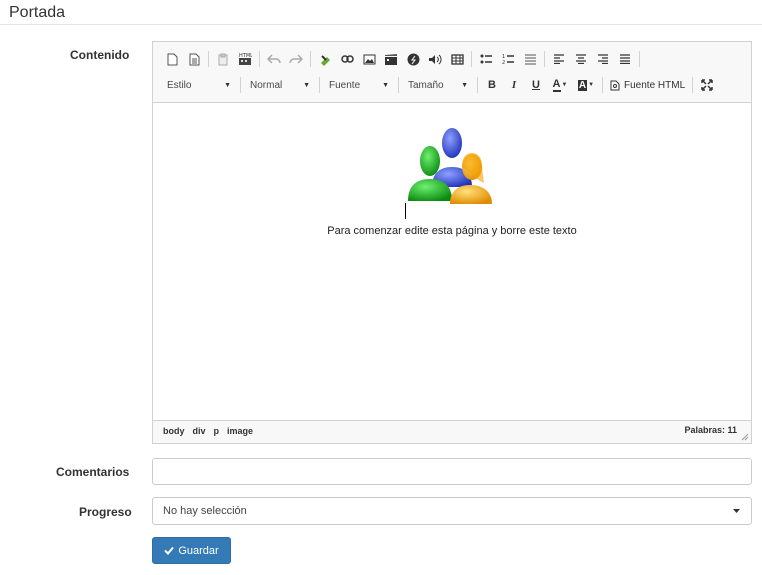  Describe the element at coordinates (217, 431) in the screenshot. I see `path-item: p` at that location.